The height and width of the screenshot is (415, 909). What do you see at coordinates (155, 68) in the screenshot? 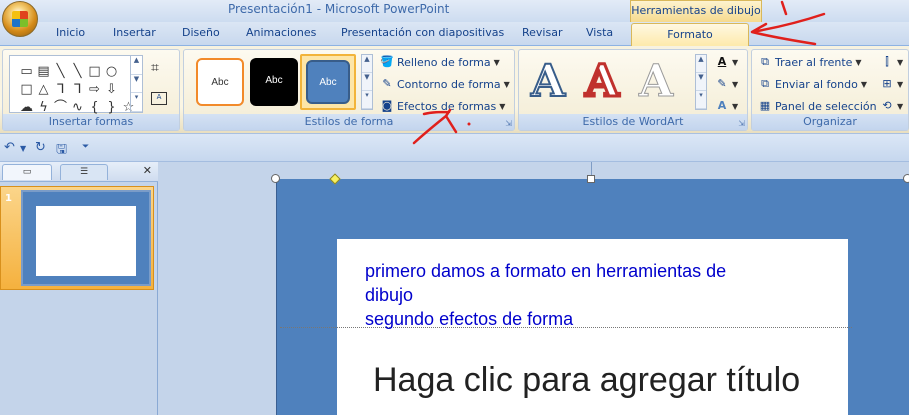
I see `edit-shape-icon: ⌗` at bounding box center [155, 68].